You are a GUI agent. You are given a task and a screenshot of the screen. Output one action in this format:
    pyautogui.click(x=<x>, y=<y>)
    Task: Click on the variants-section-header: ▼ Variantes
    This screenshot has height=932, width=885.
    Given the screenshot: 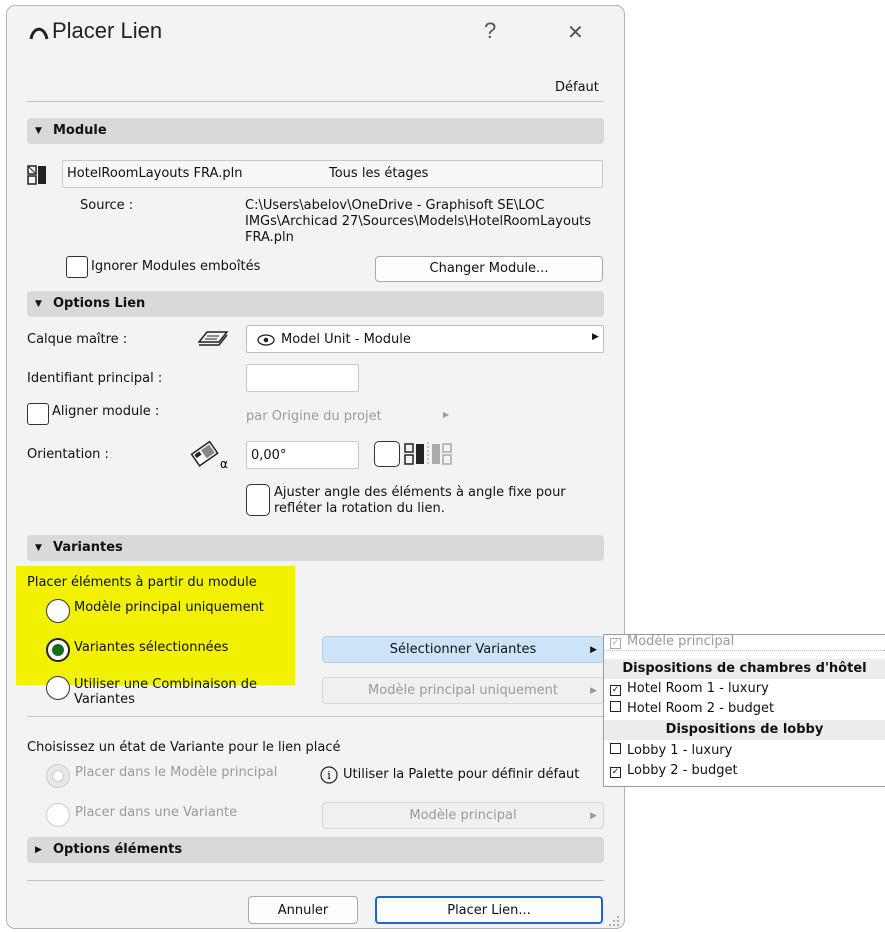 What is the action you would take?
    pyautogui.click(x=315, y=548)
    